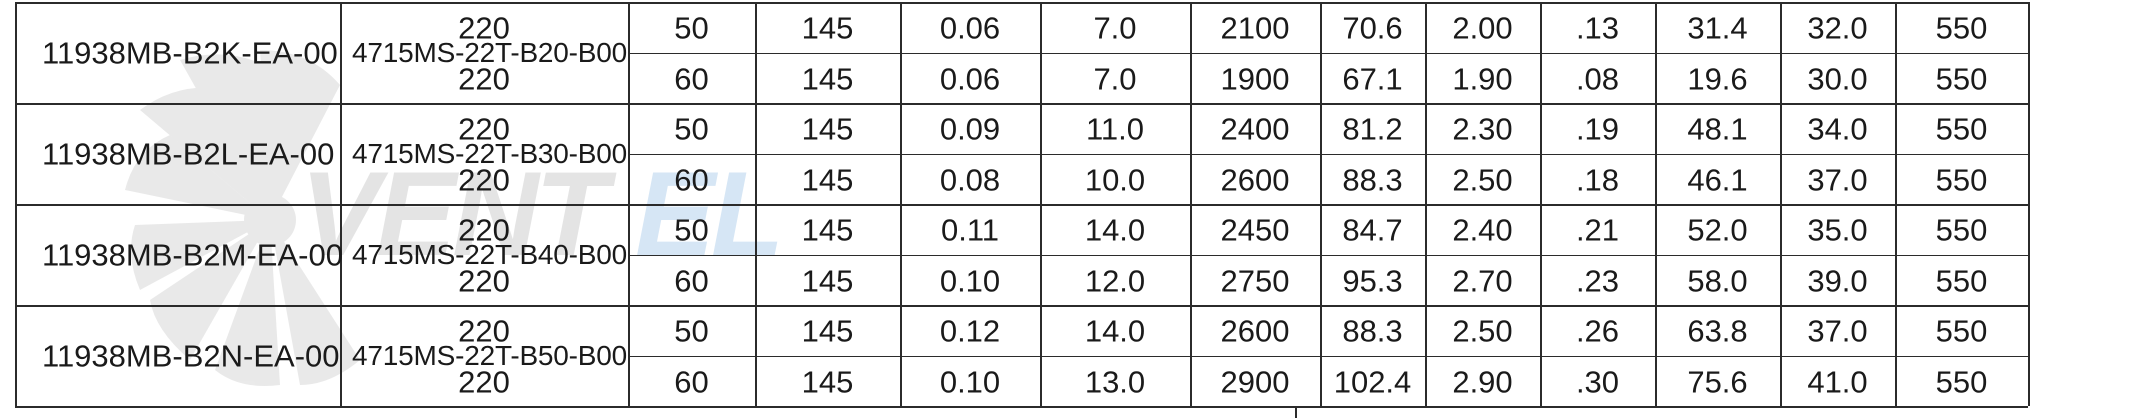 The width and height of the screenshot is (2136, 418). Describe the element at coordinates (1597, 28) in the screenshot. I see `table-cell: .13` at that location.